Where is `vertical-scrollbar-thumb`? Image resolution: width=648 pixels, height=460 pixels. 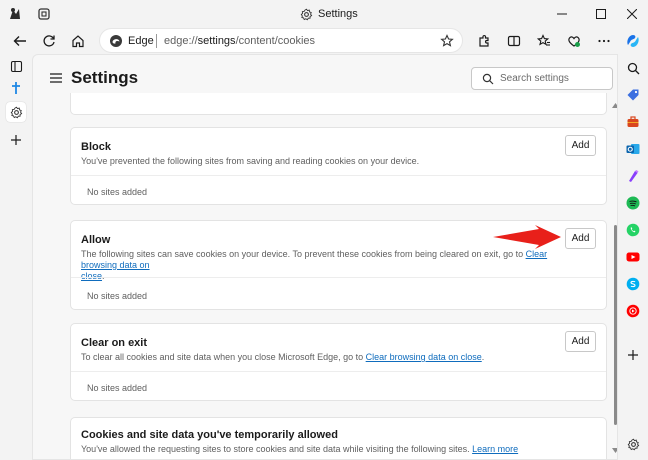
vertical-scrollbar-thumb is located at coordinates (615, 325).